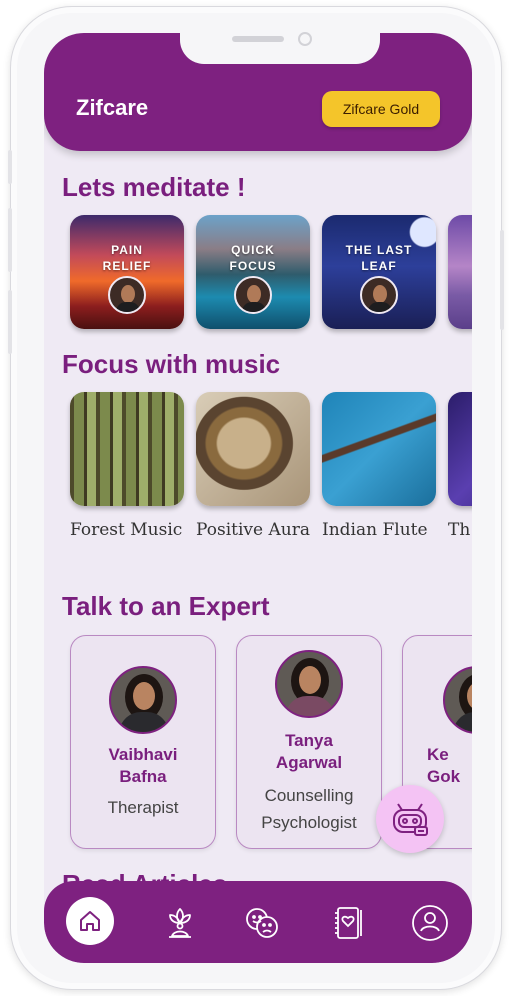 The image size is (512, 996). I want to click on nav-journal, so click(348, 923).